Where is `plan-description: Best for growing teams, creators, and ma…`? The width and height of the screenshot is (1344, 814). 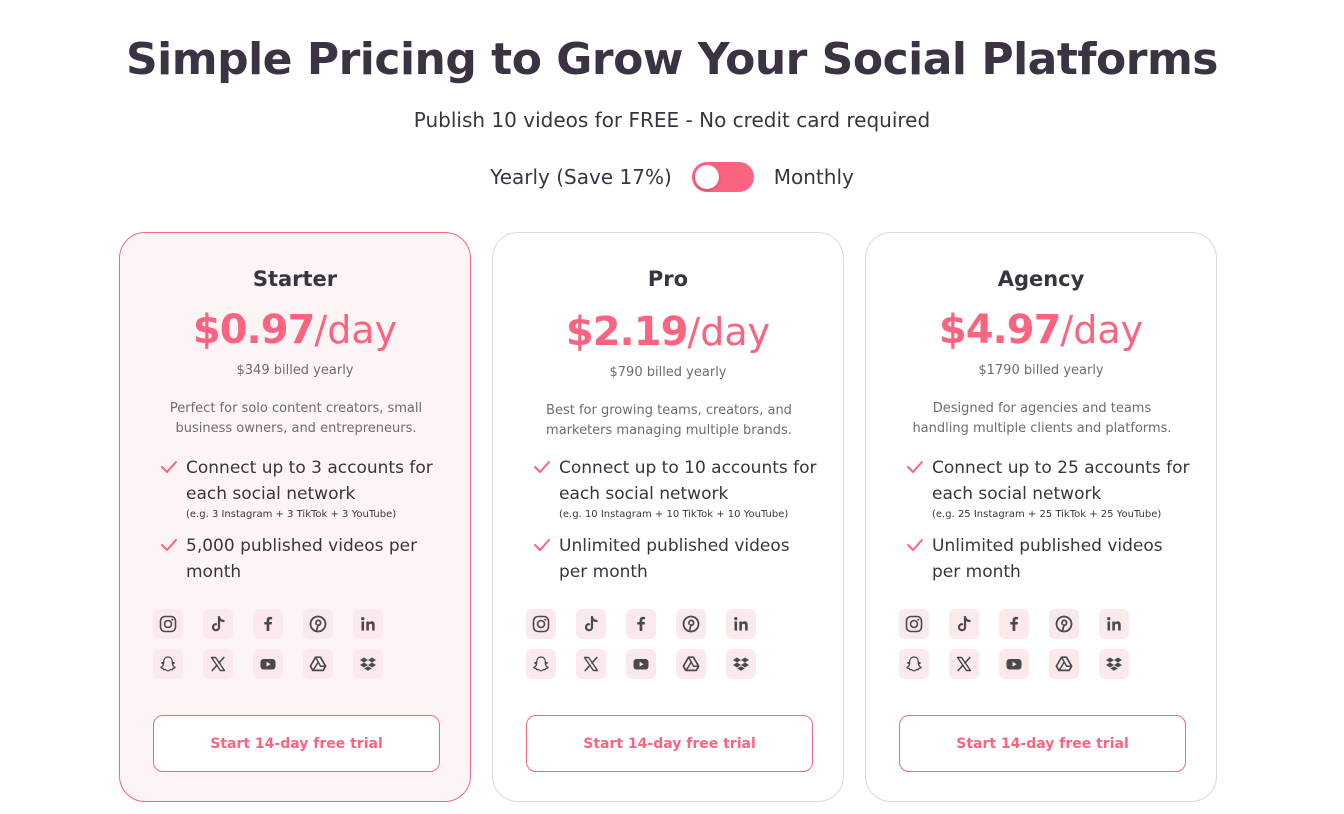
plan-description: Best for growing teams, creators, and ma… is located at coordinates (669, 420).